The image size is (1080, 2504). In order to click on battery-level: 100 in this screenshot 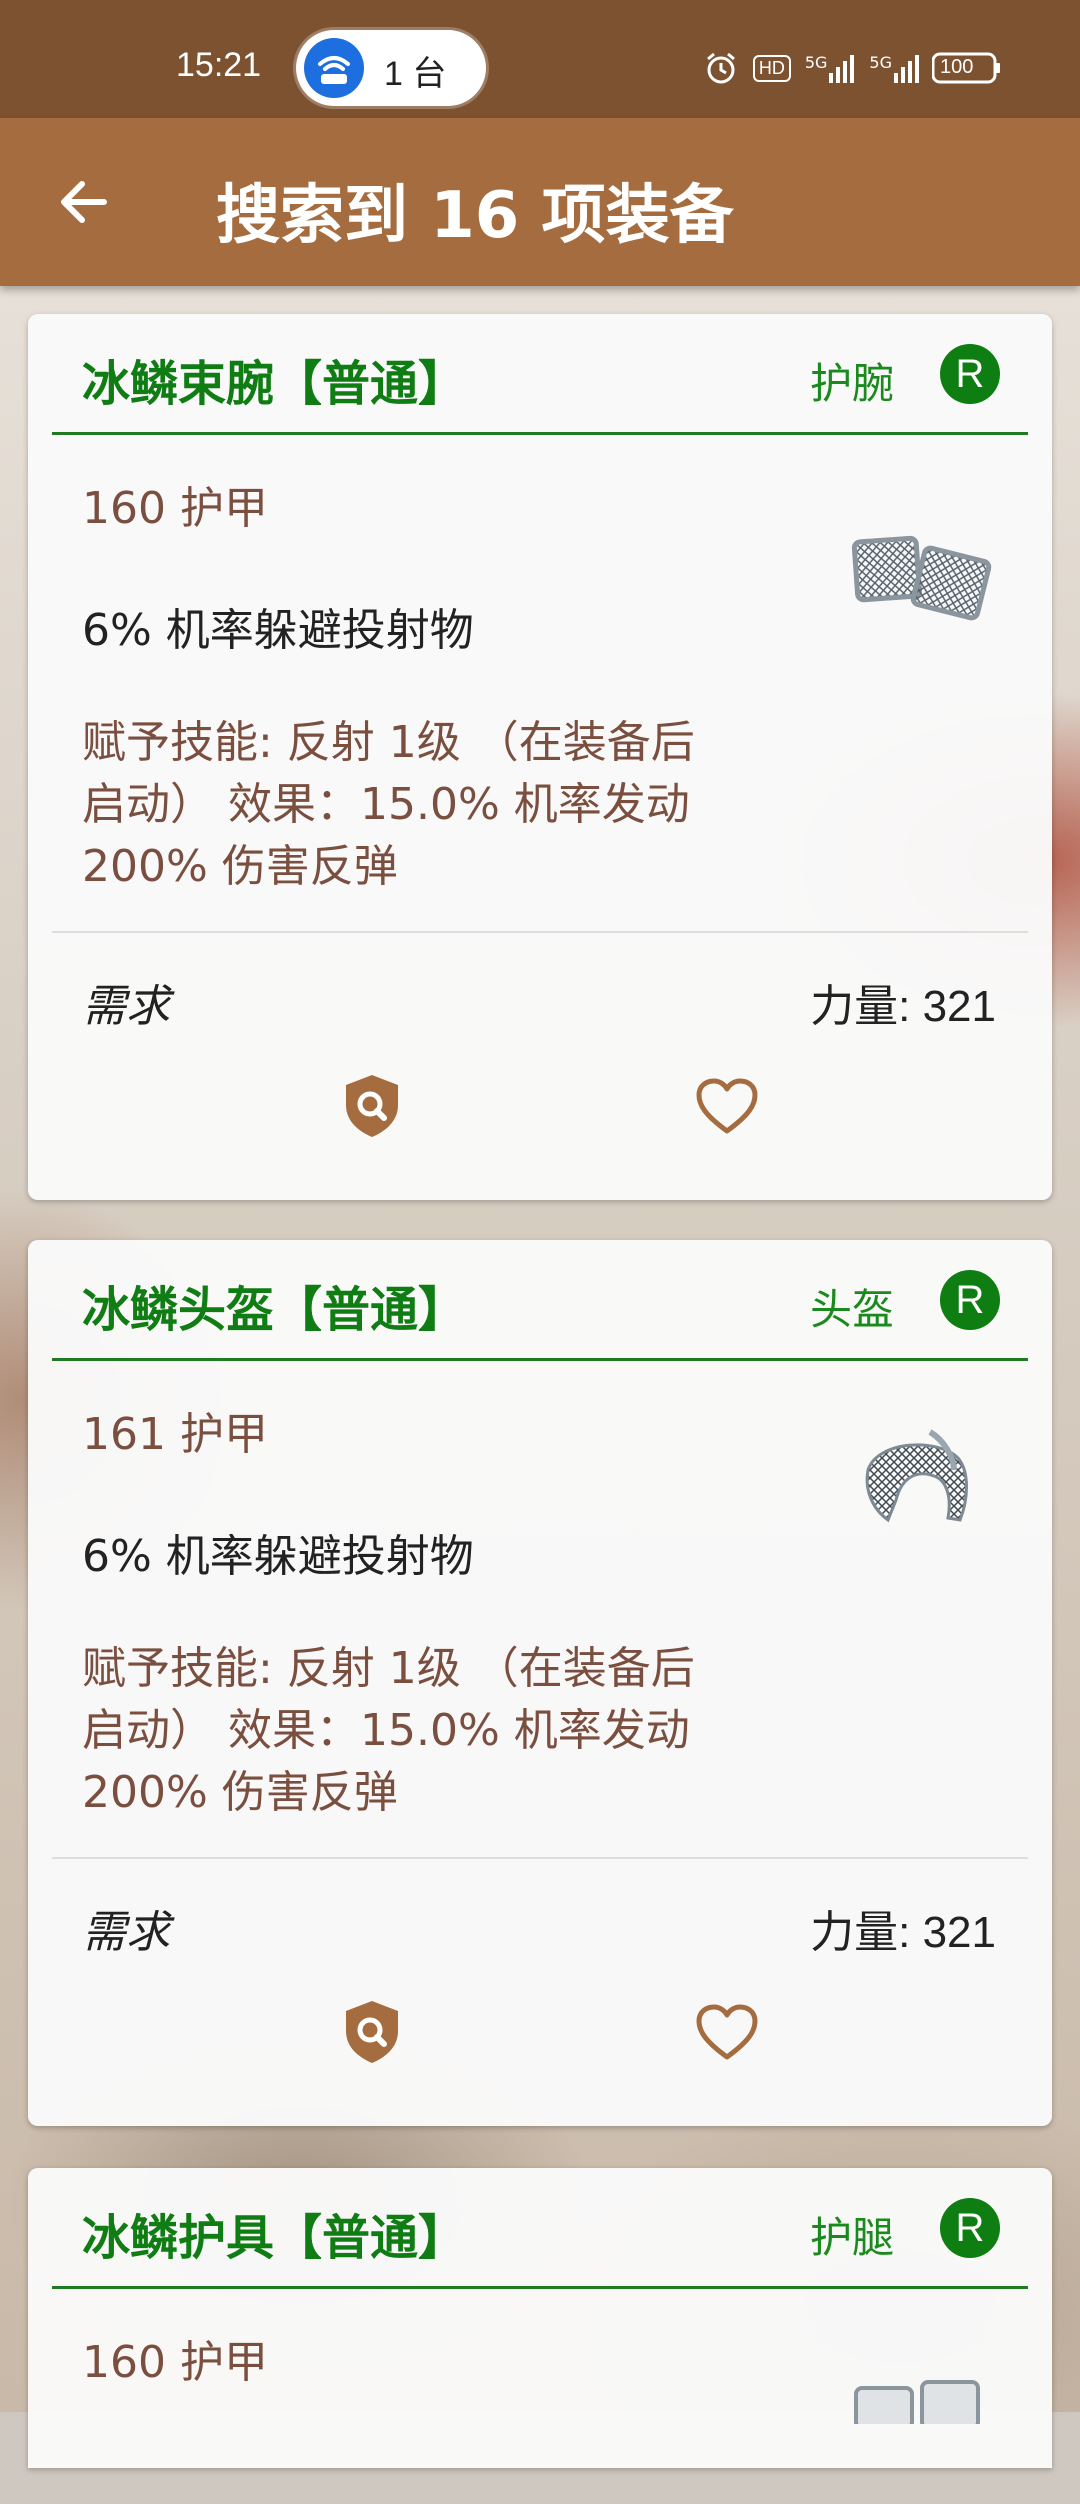, I will do `click(957, 67)`.